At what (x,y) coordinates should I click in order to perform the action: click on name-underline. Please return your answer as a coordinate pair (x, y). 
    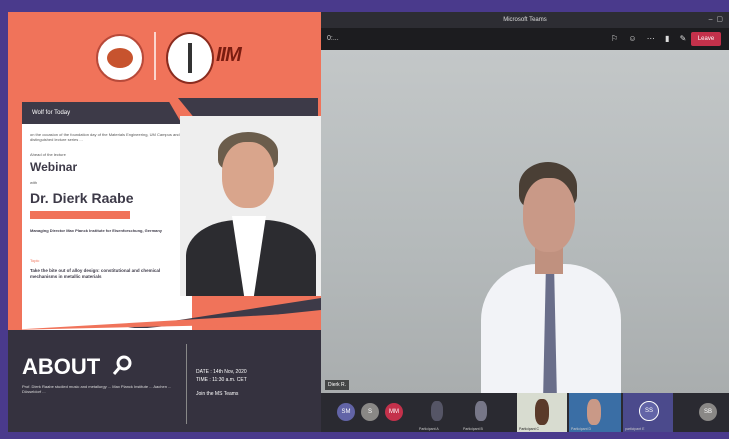
    Looking at the image, I should click on (80, 215).